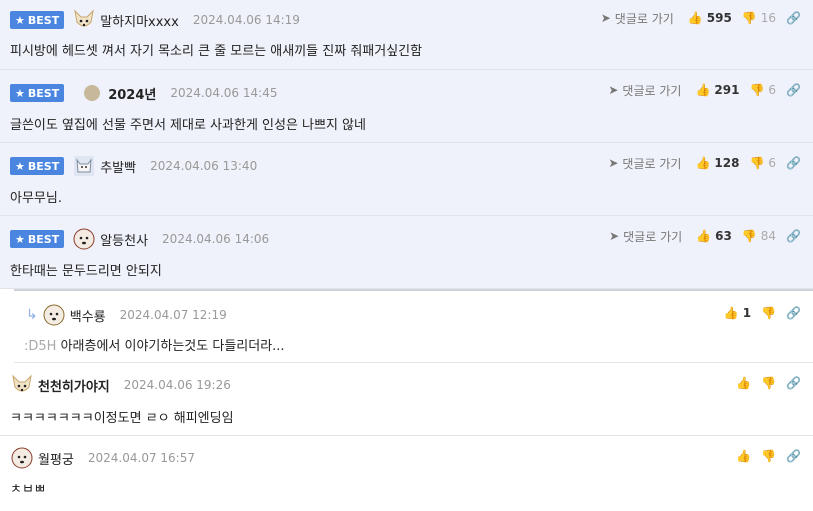 The height and width of the screenshot is (511, 813). Describe the element at coordinates (224, 93) in the screenshot. I see `comment-date: 2024.04.06 14:45` at that location.